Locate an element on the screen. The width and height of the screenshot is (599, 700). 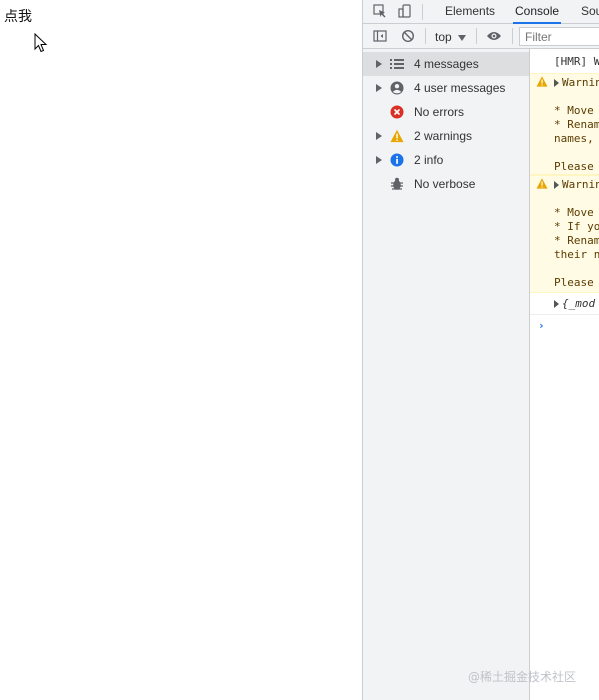
warning-line: their n is located at coordinates (576, 254).